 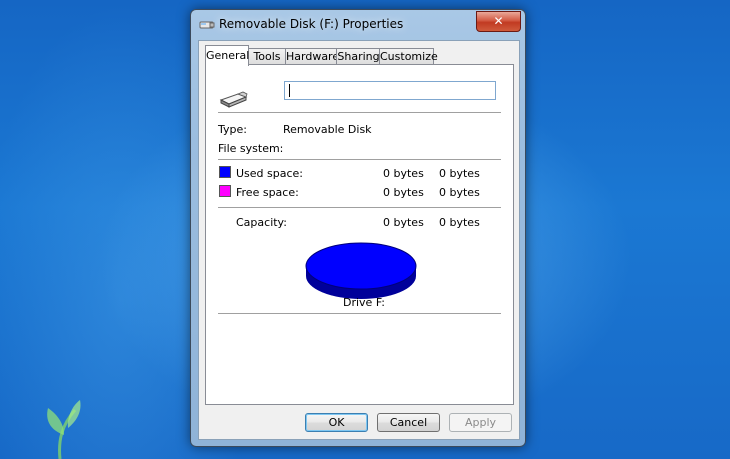 What do you see at coordinates (403, 192) in the screenshot?
I see `free-space-bytes: 0 bytes` at bounding box center [403, 192].